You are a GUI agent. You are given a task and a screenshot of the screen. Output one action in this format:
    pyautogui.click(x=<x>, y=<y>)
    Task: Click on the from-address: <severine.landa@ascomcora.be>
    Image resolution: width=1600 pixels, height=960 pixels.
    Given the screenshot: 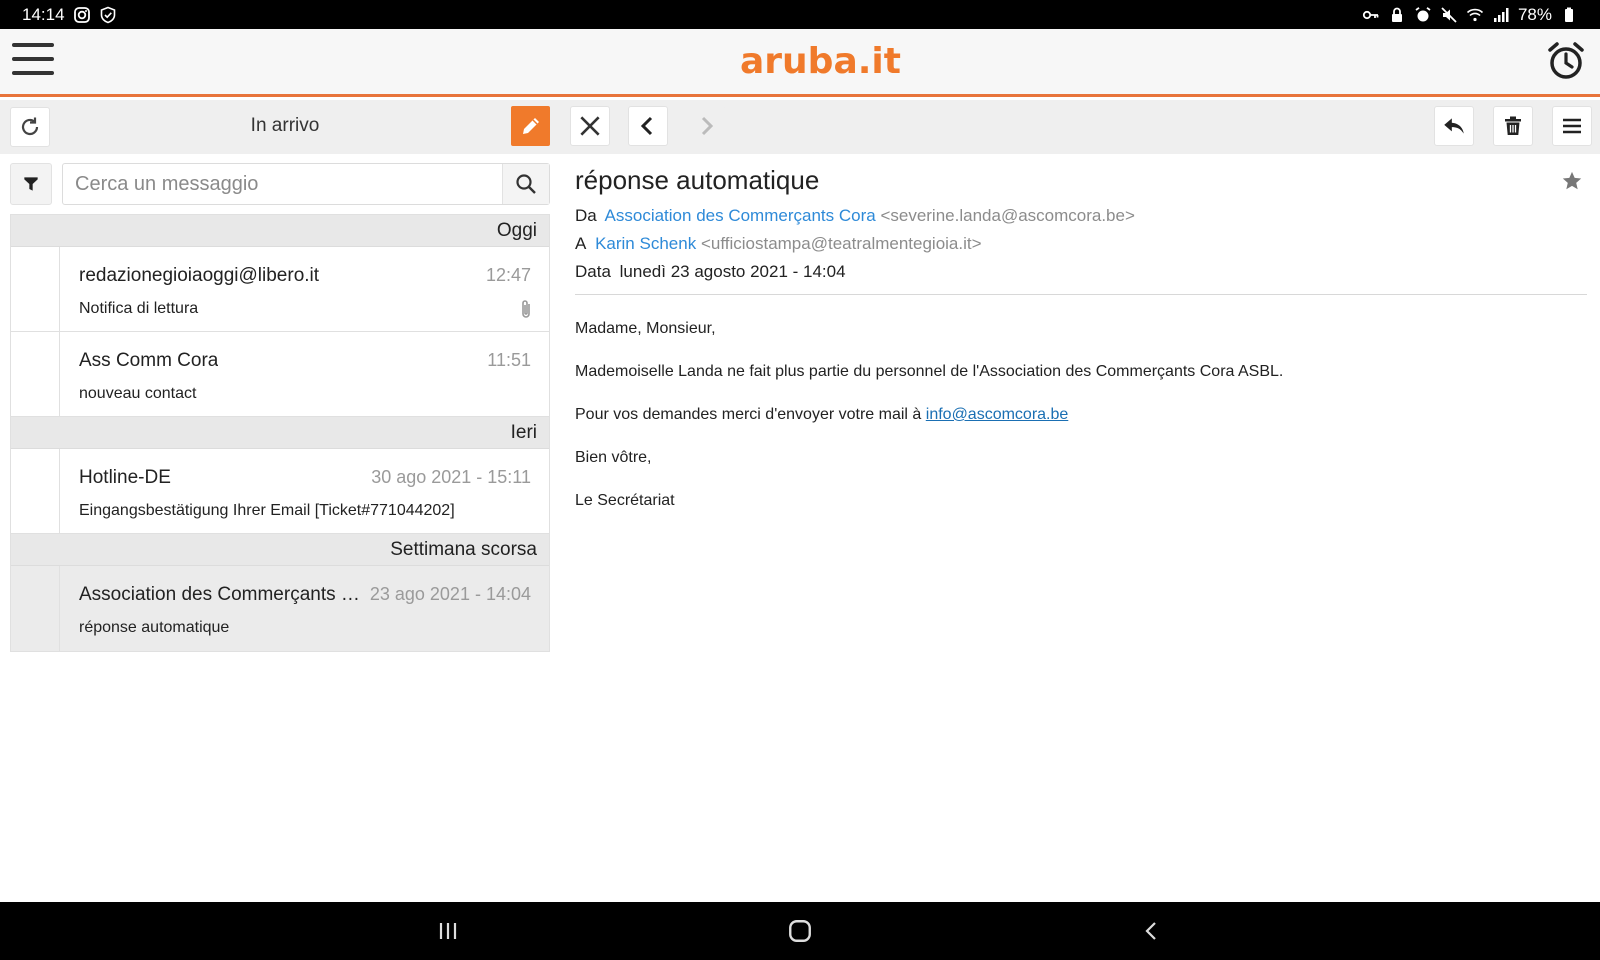 What is the action you would take?
    pyautogui.click(x=1007, y=215)
    